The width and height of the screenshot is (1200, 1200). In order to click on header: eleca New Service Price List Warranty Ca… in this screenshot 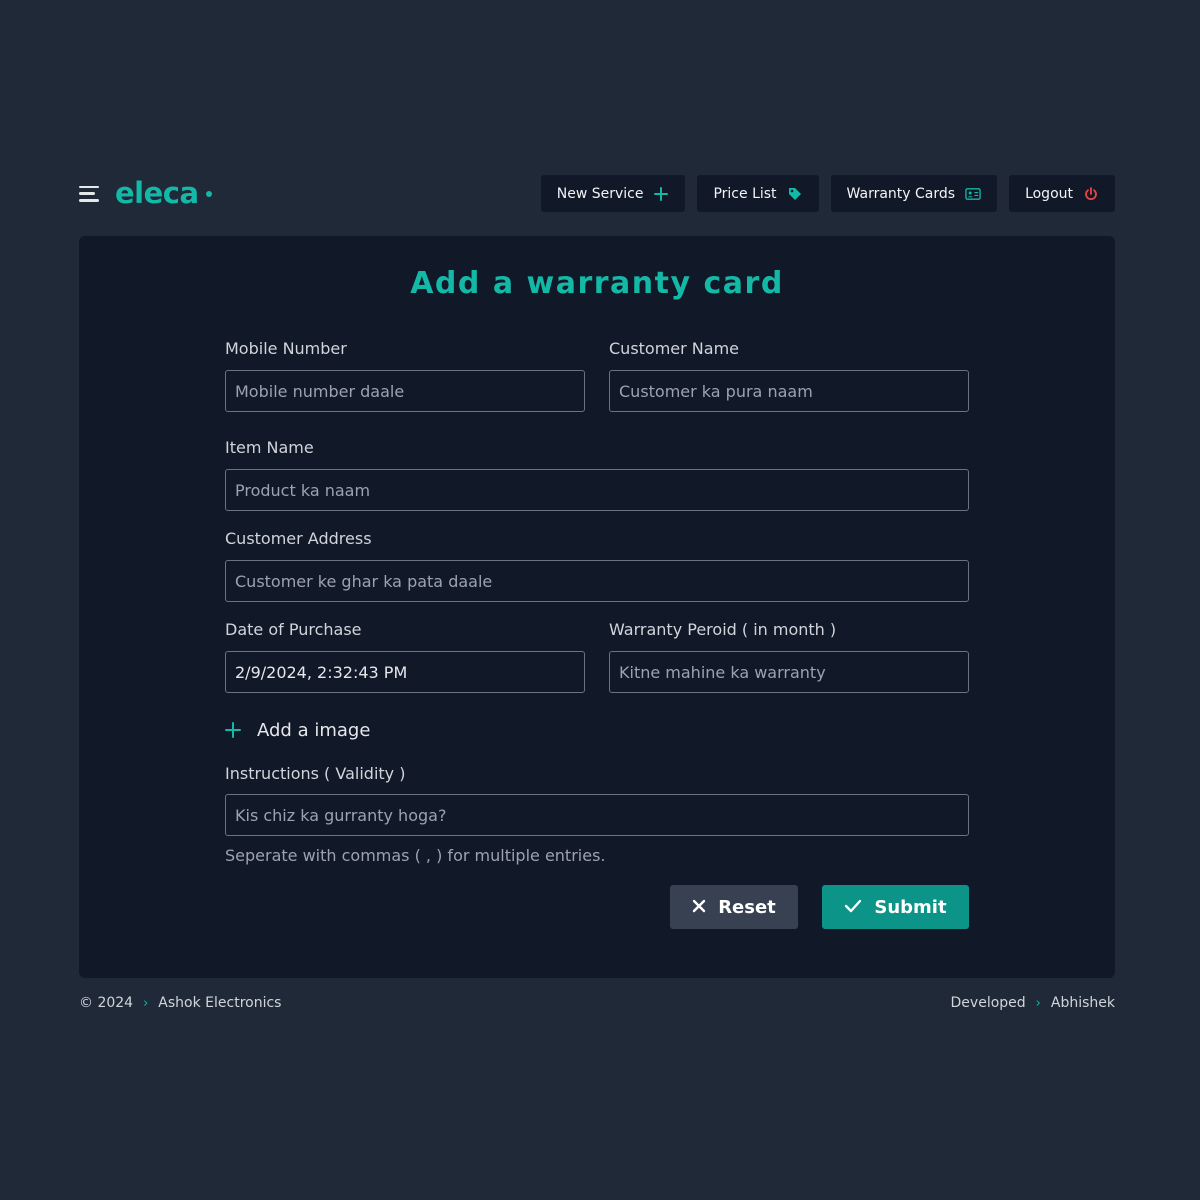, I will do `click(597, 193)`.